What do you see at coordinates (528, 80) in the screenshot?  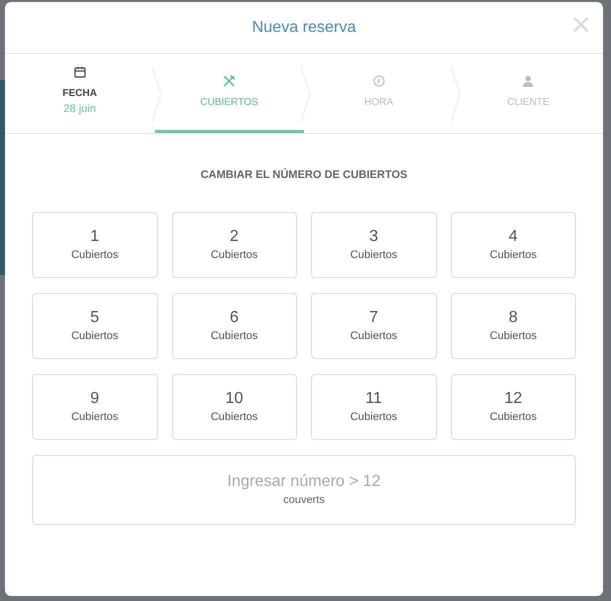 I see `user-icon` at bounding box center [528, 80].